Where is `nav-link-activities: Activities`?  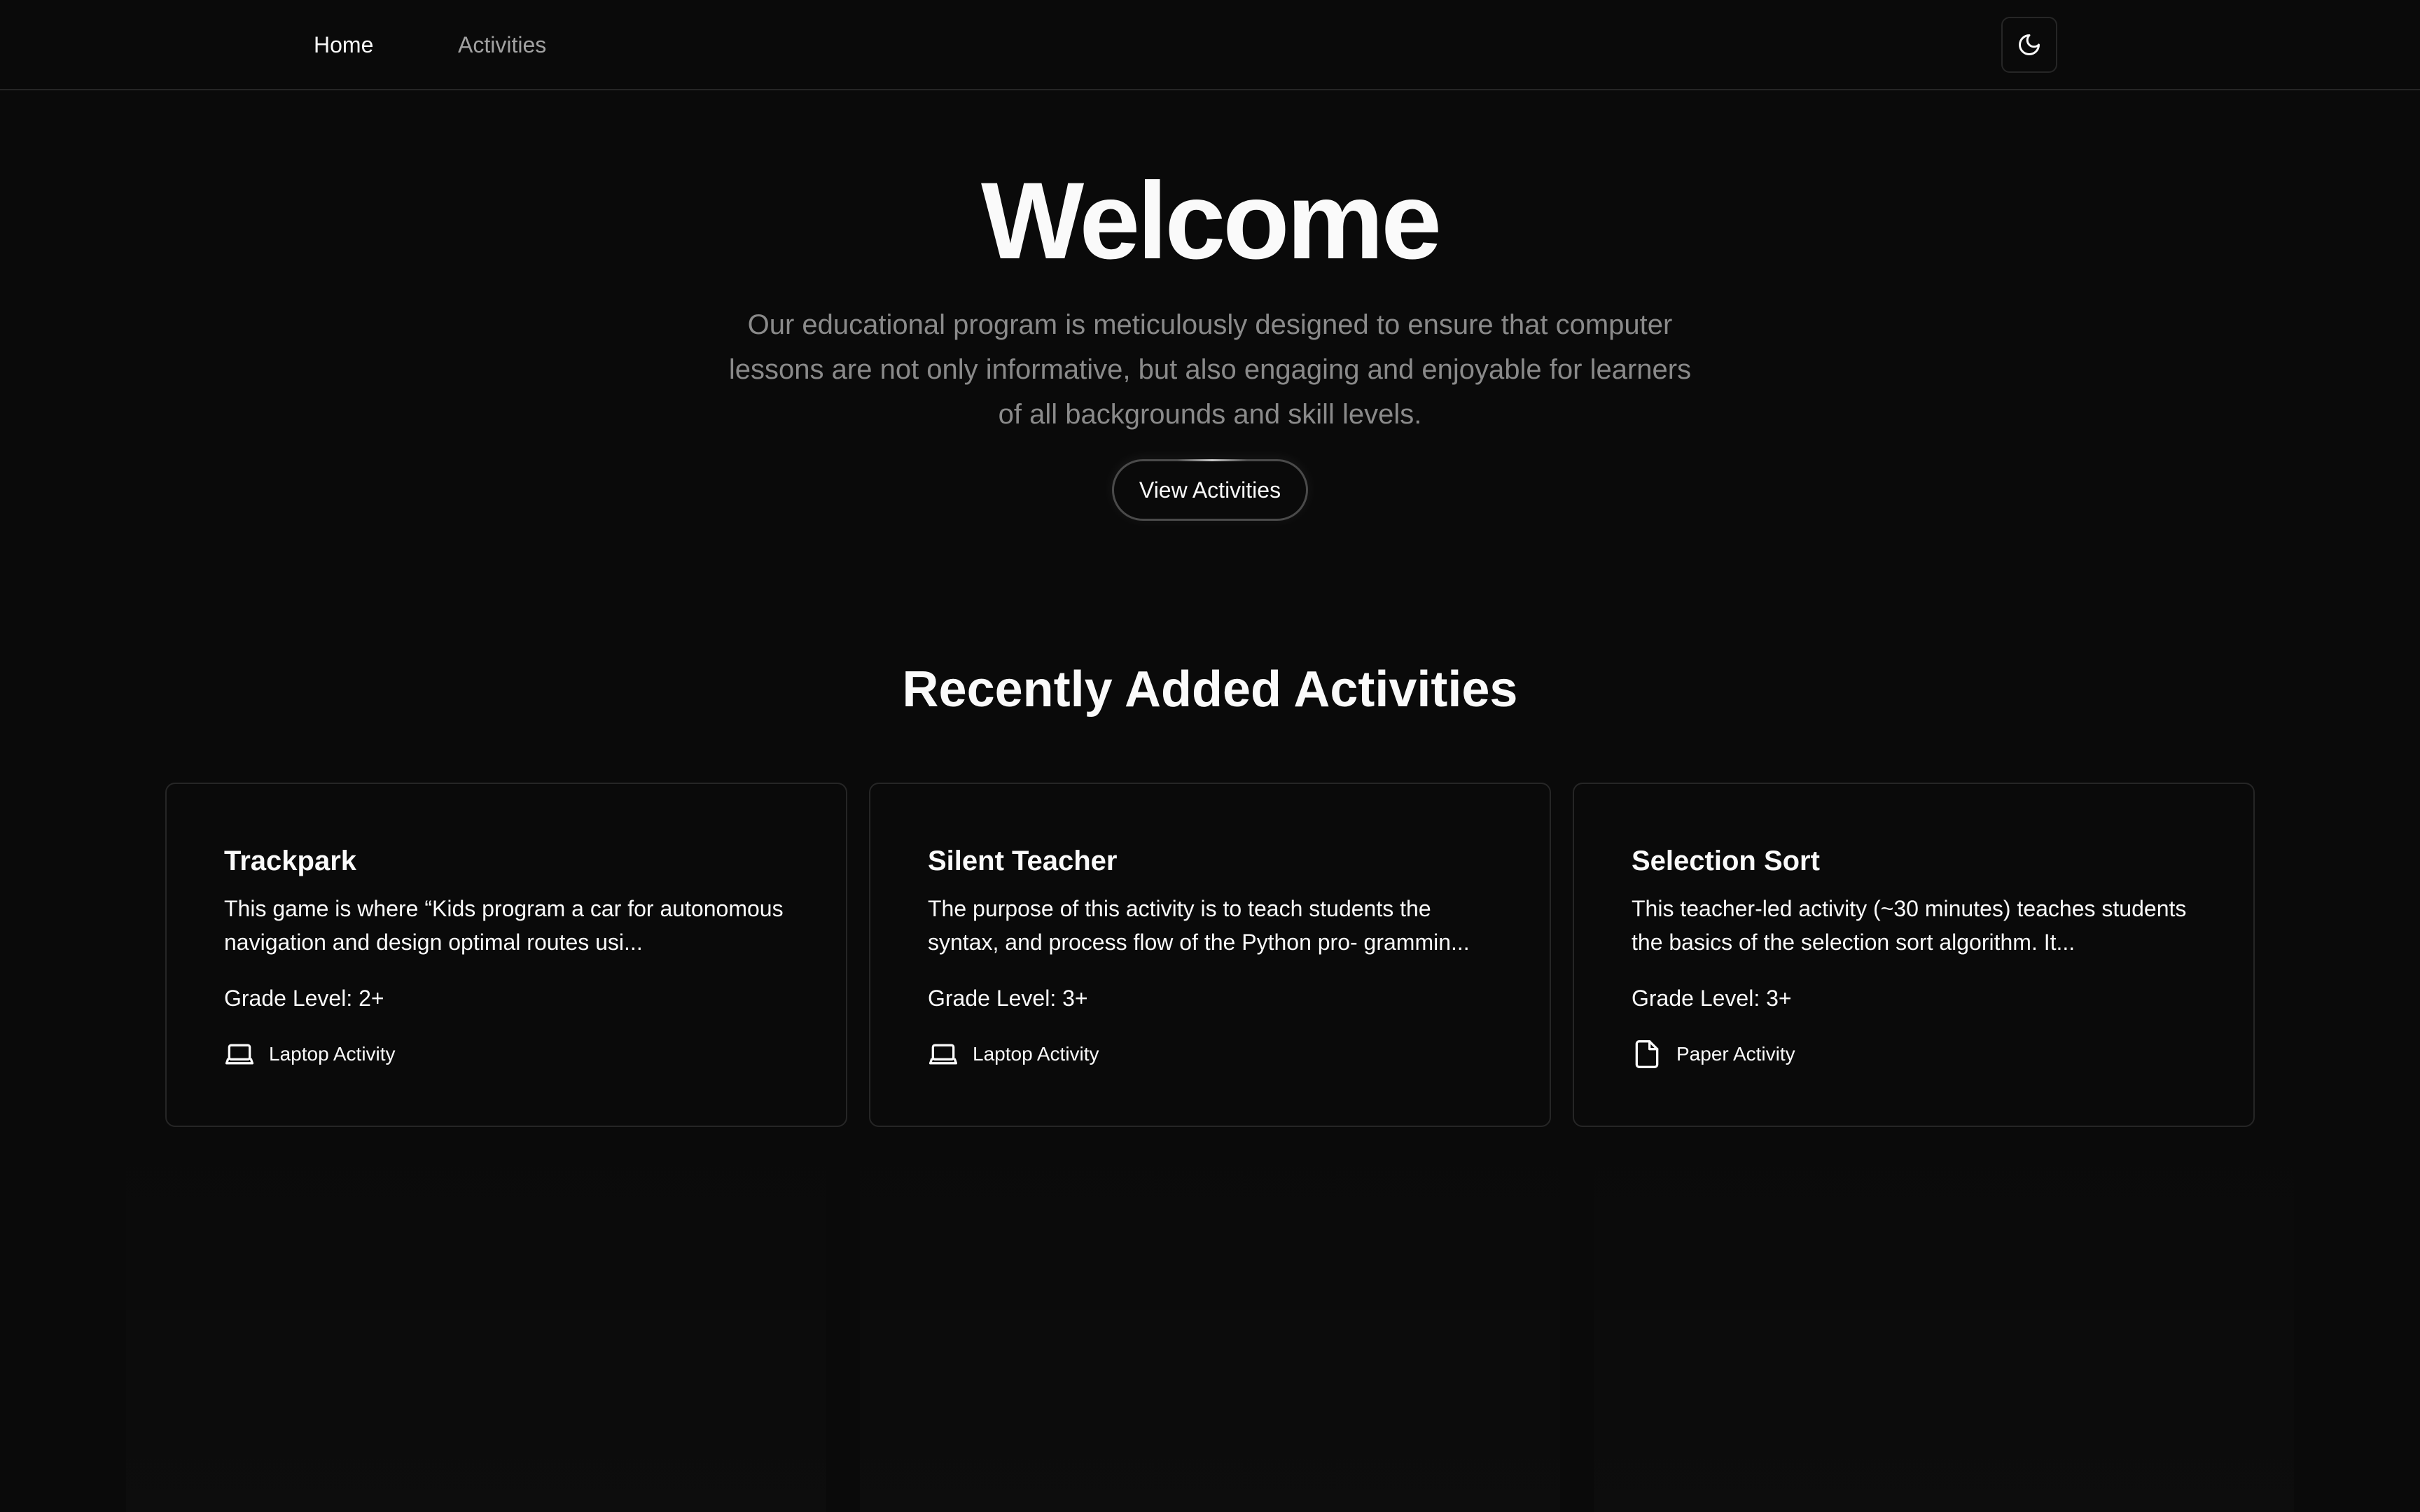 nav-link-activities: Activities is located at coordinates (502, 45).